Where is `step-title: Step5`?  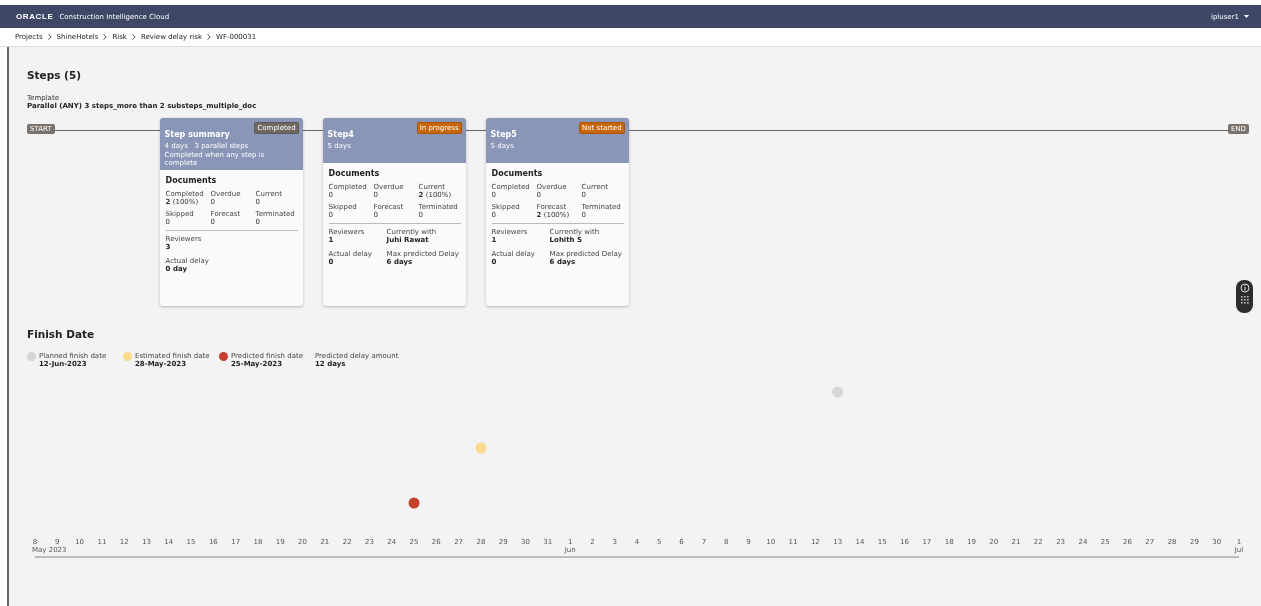
step-title: Step5 is located at coordinates (503, 134).